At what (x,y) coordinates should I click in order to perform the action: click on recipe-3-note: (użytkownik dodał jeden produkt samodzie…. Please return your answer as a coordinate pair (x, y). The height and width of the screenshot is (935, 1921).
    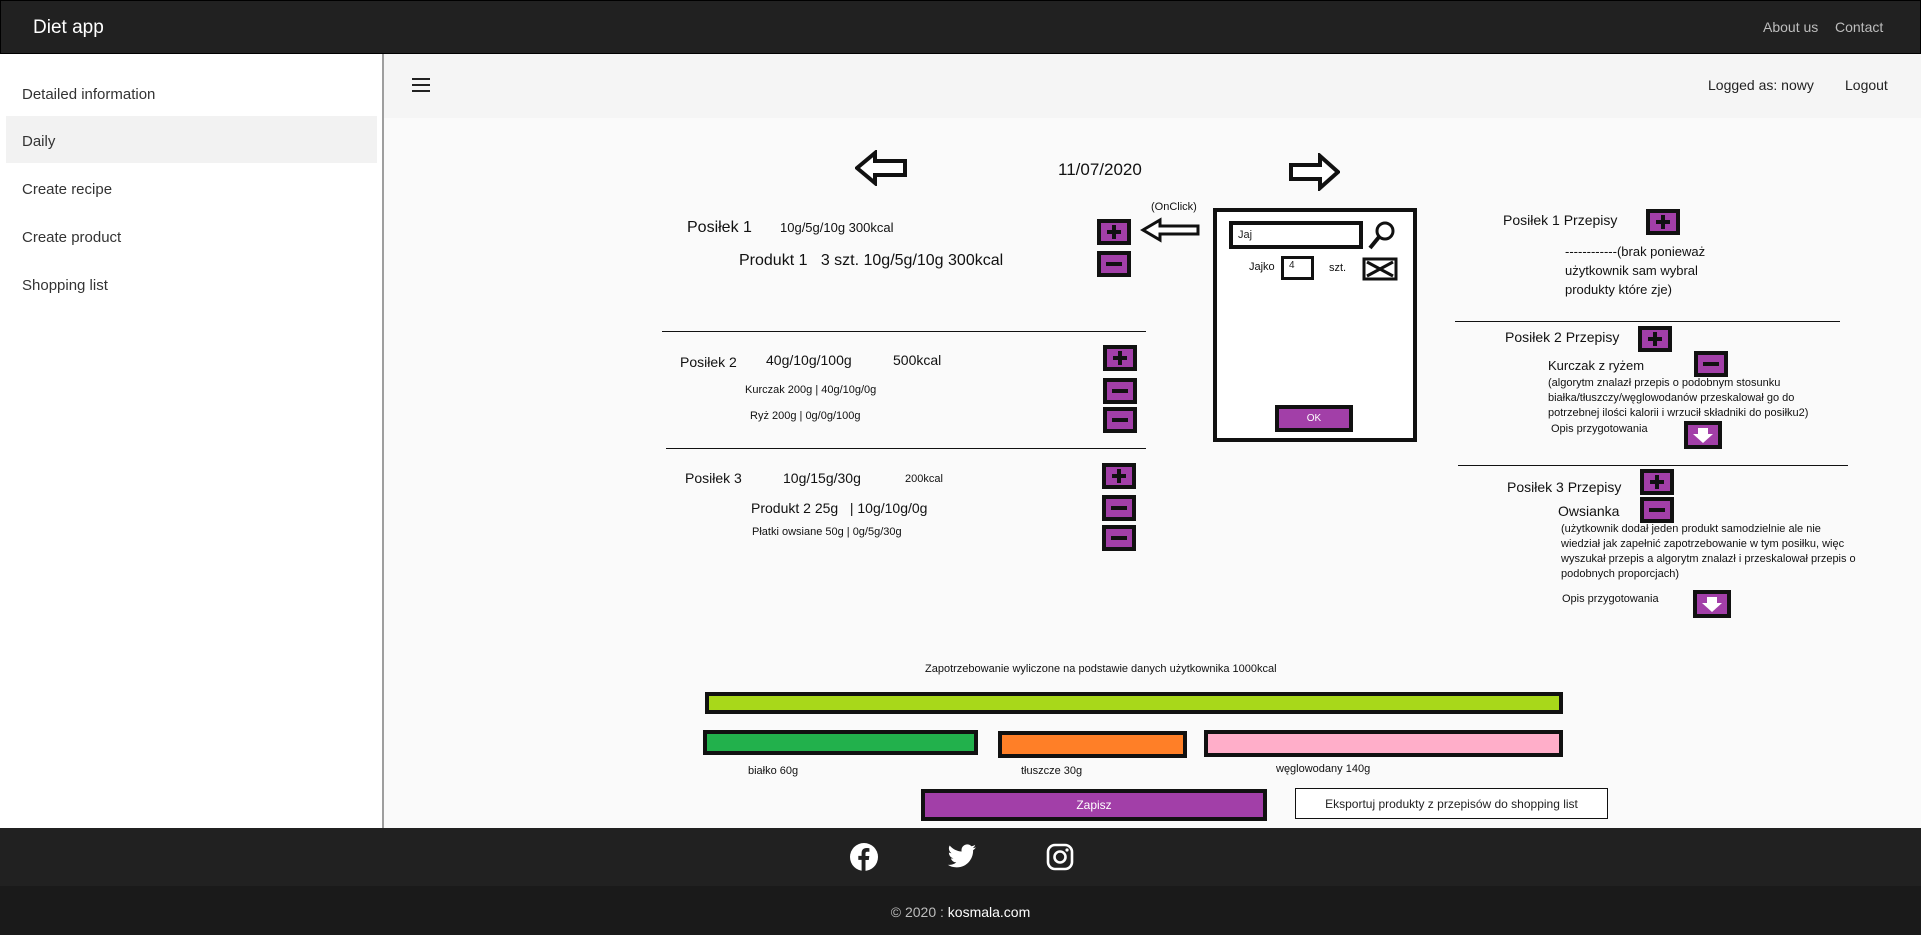
    Looking at the image, I should click on (1708, 551).